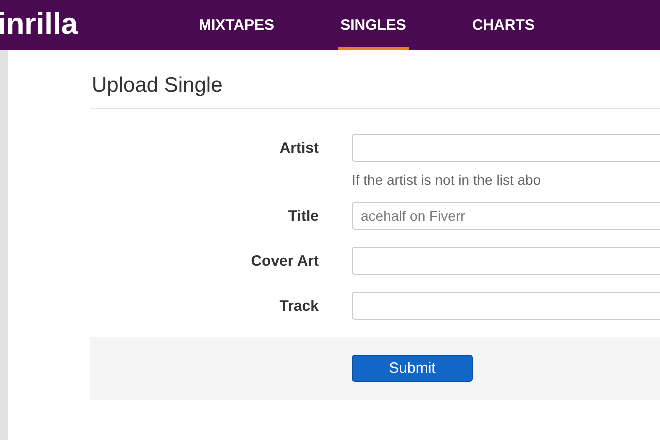 This screenshot has width=660, height=440. Describe the element at coordinates (284, 261) in the screenshot. I see `field-label: Cover Art` at that location.